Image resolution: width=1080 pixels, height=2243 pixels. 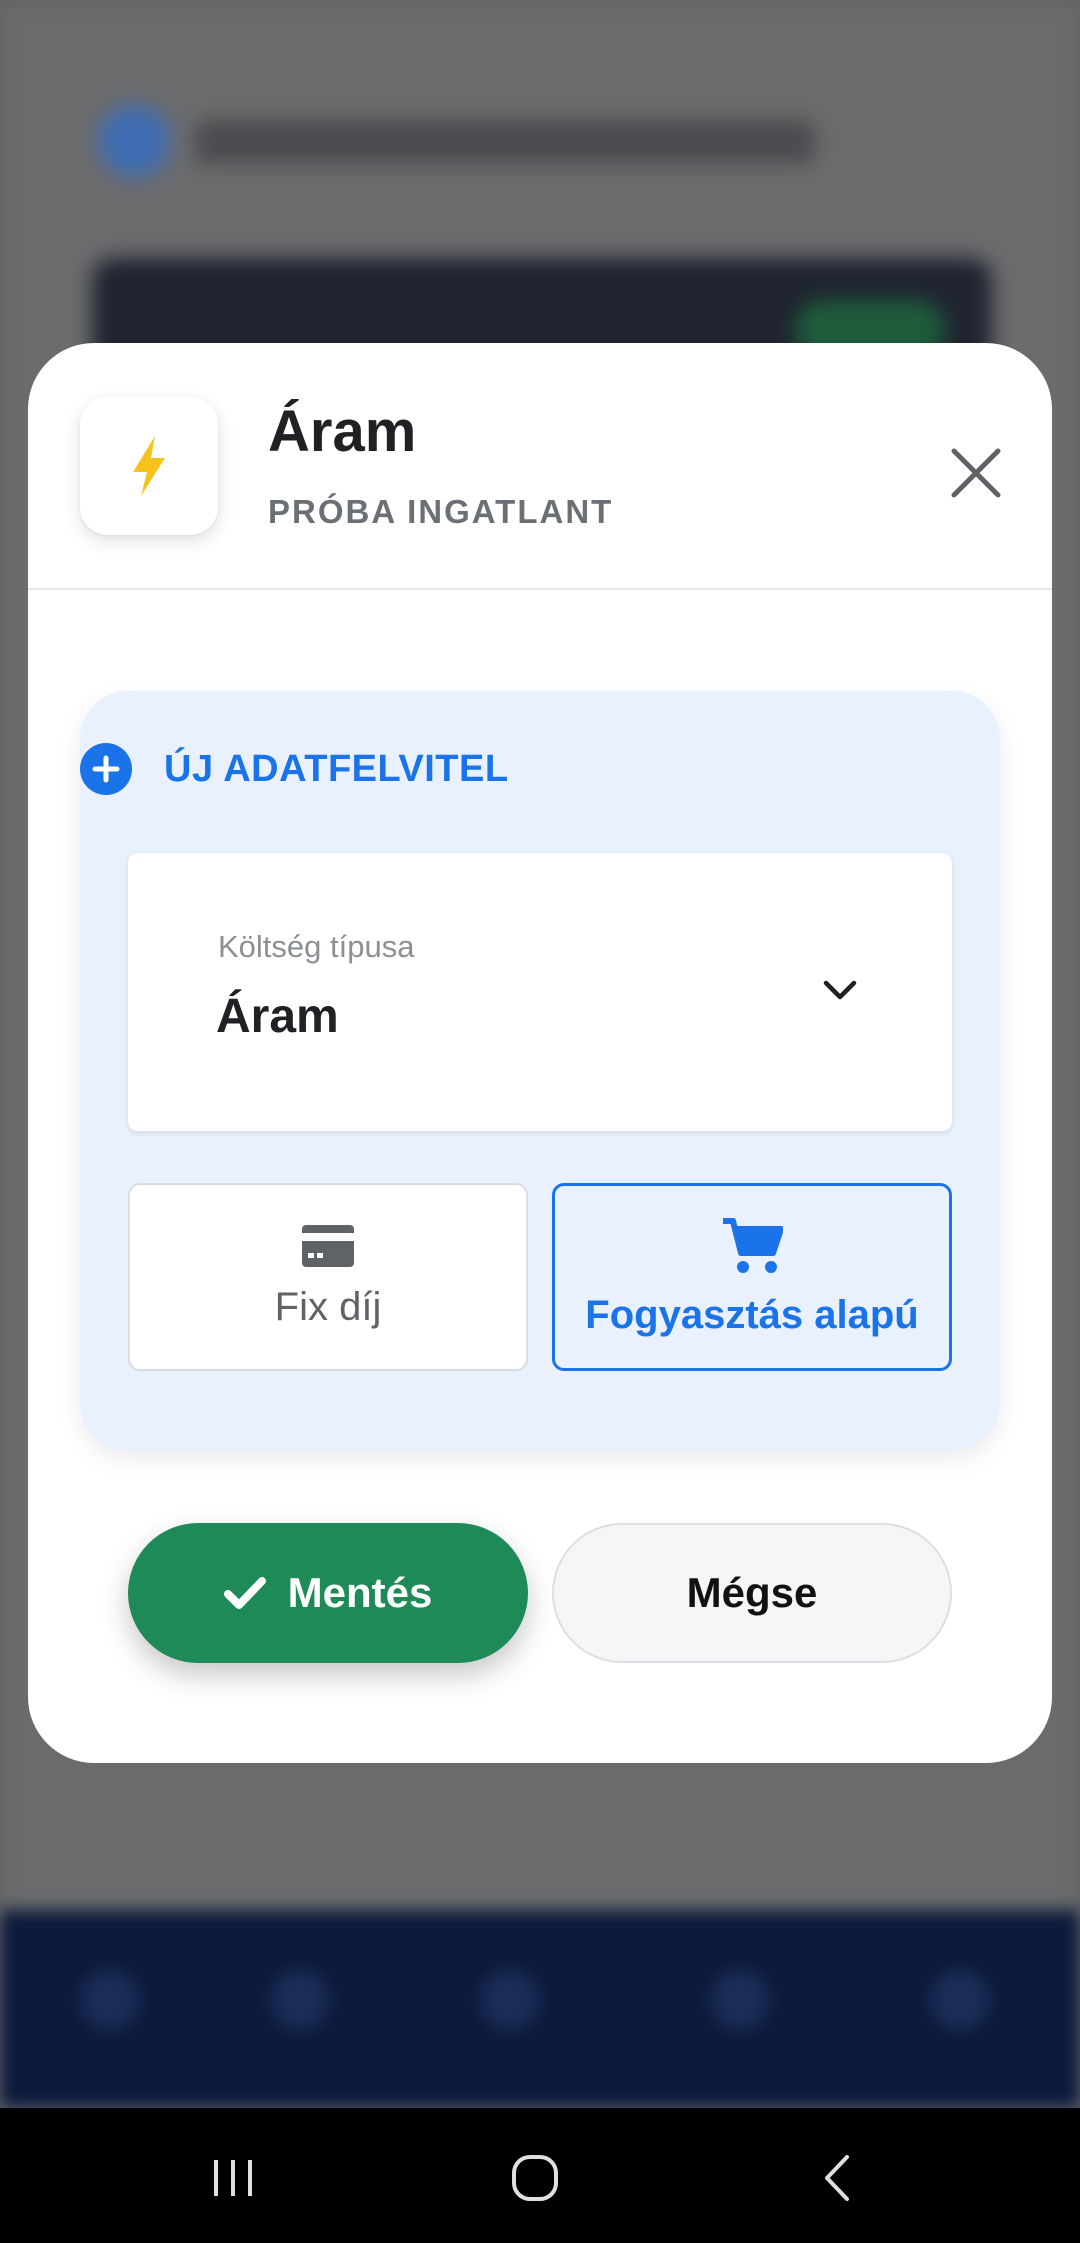 I want to click on checkmark-icon, so click(x=244, y=1593).